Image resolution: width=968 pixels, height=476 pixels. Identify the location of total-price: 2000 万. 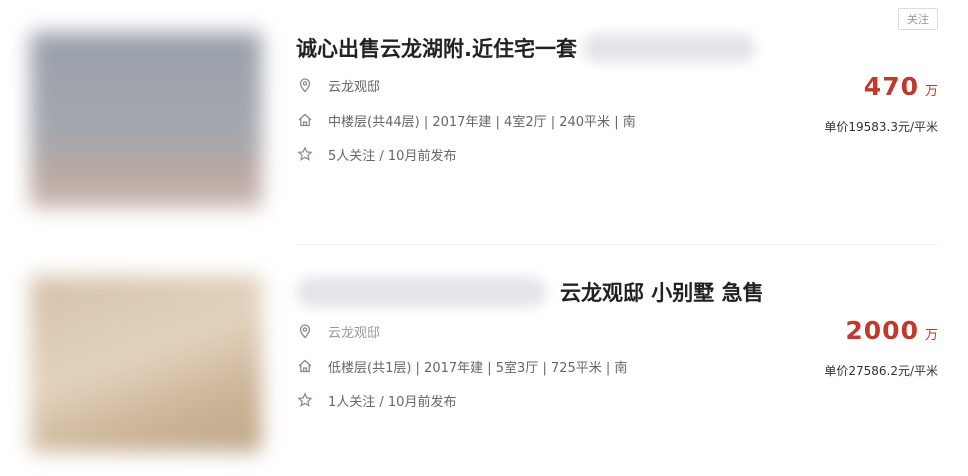
(891, 330).